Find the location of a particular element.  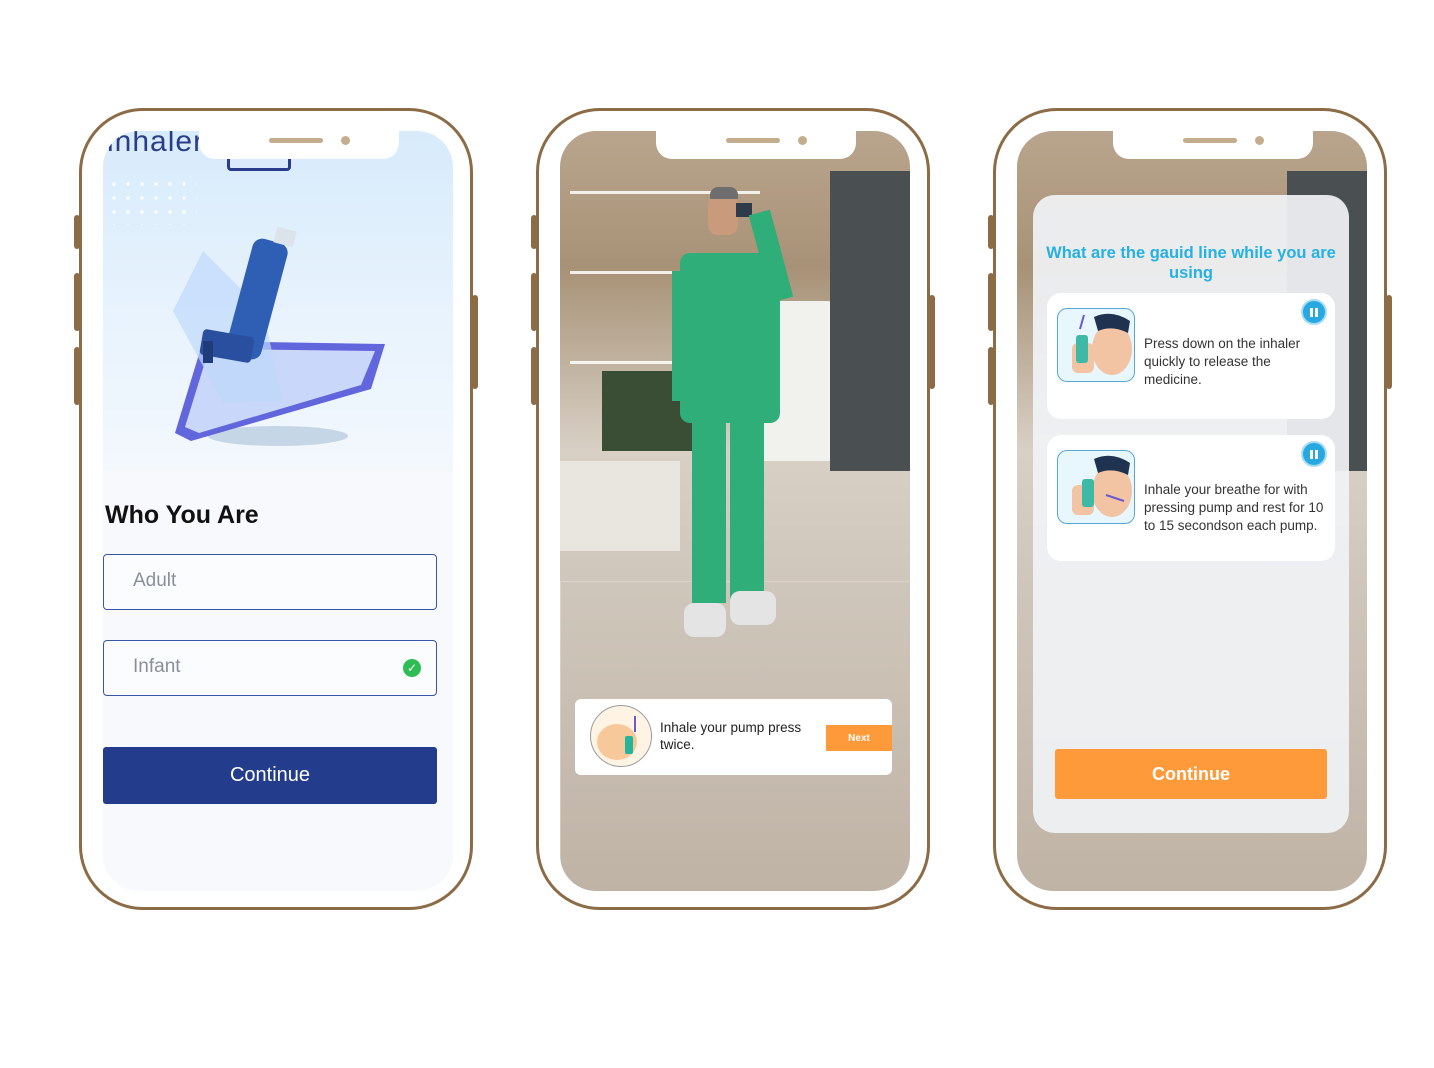

check-icon: ✓ is located at coordinates (412, 668).